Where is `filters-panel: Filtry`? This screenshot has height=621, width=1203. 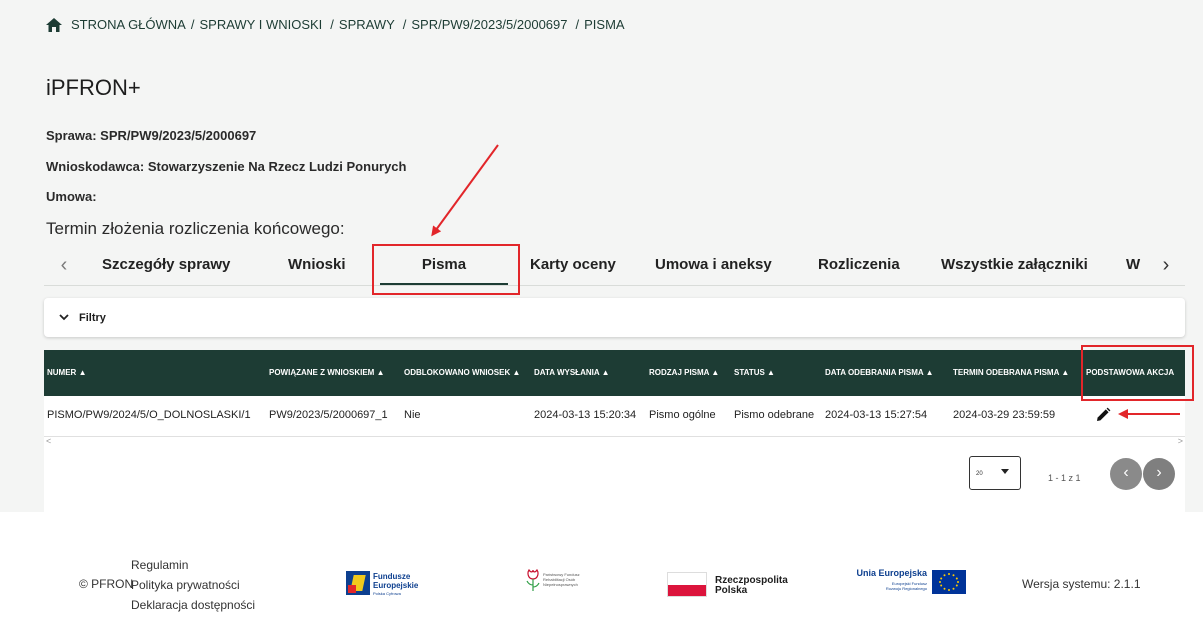 filters-panel: Filtry is located at coordinates (614, 317).